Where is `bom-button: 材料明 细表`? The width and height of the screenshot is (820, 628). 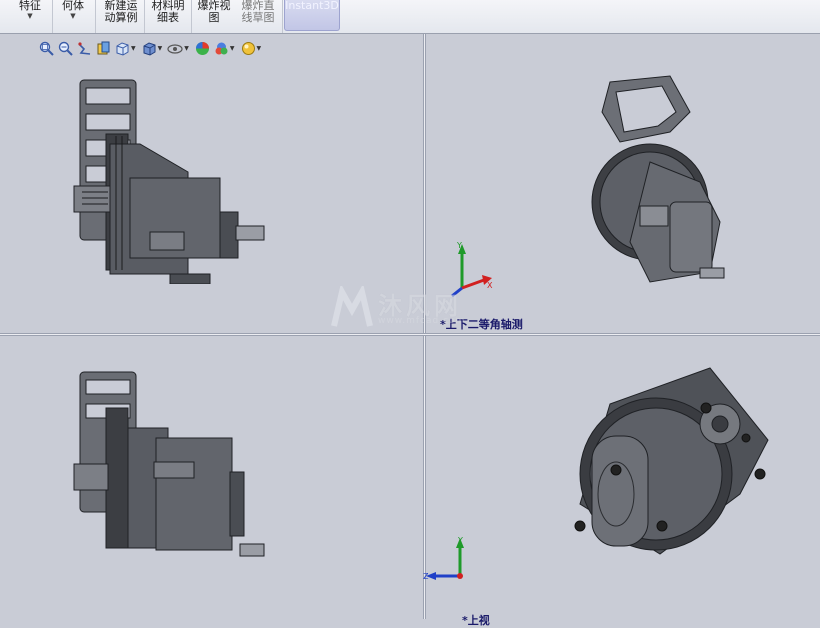
bom-button: 材料明 细表 is located at coordinates (168, 16).